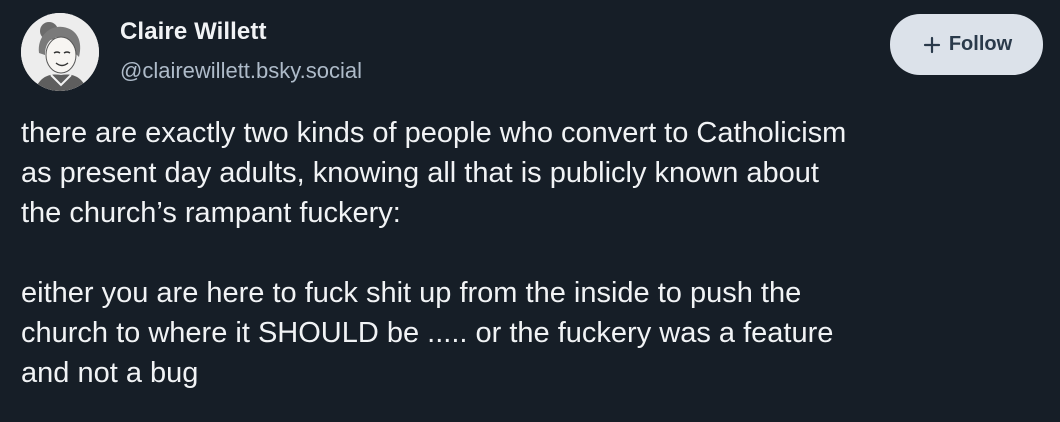 The image size is (1060, 422). Describe the element at coordinates (932, 45) in the screenshot. I see `plus-icon` at that location.